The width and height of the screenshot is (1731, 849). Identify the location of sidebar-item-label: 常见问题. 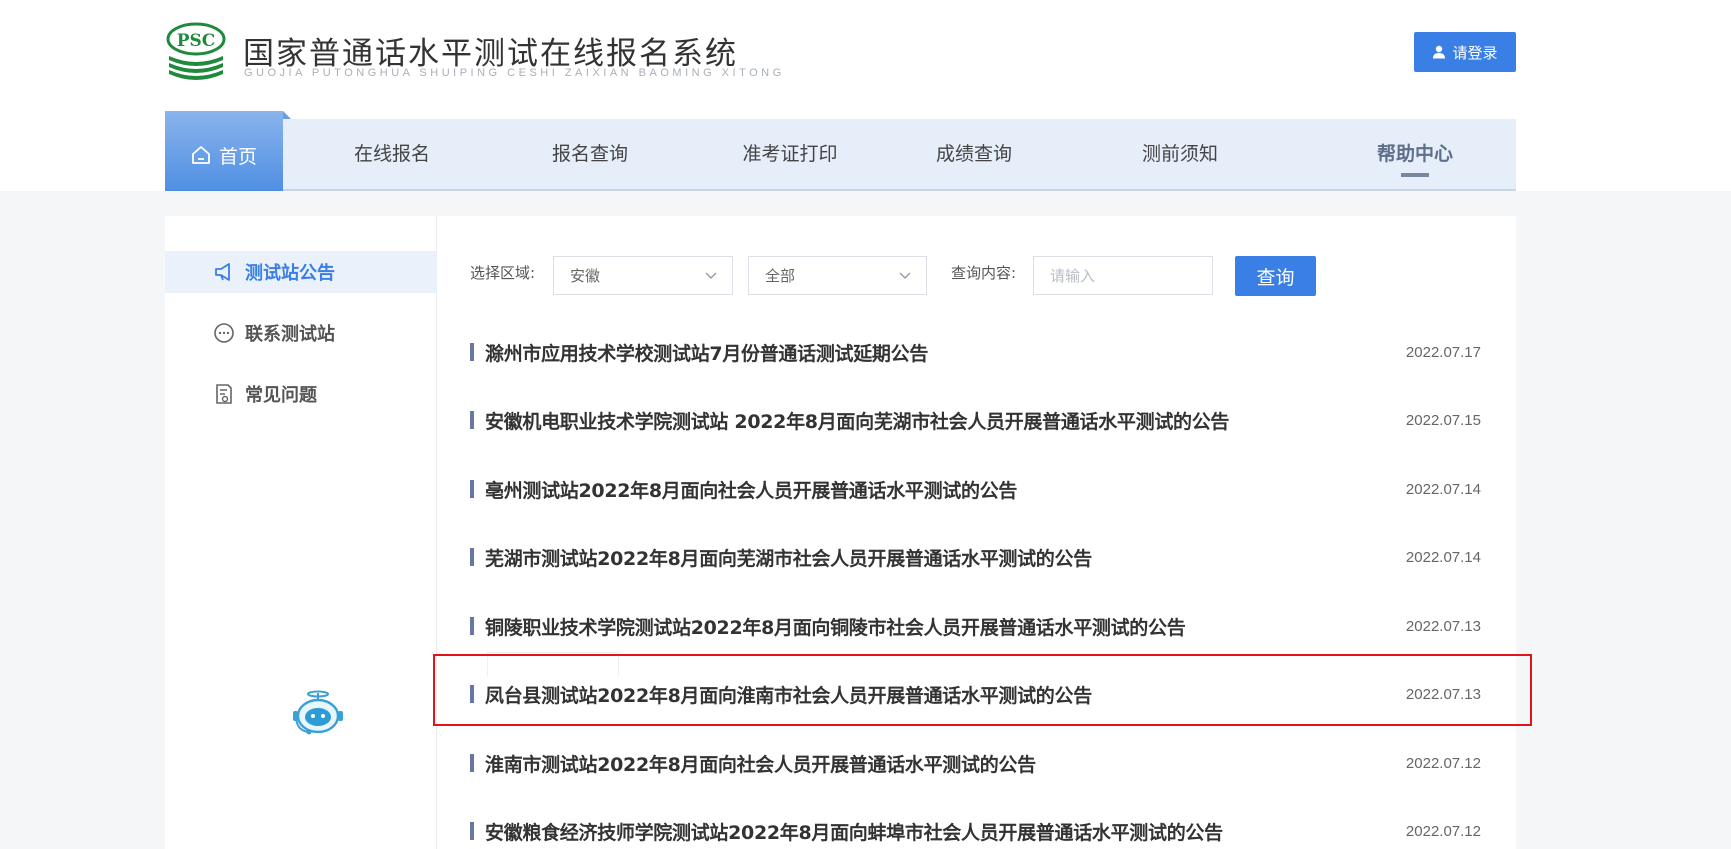
(281, 395).